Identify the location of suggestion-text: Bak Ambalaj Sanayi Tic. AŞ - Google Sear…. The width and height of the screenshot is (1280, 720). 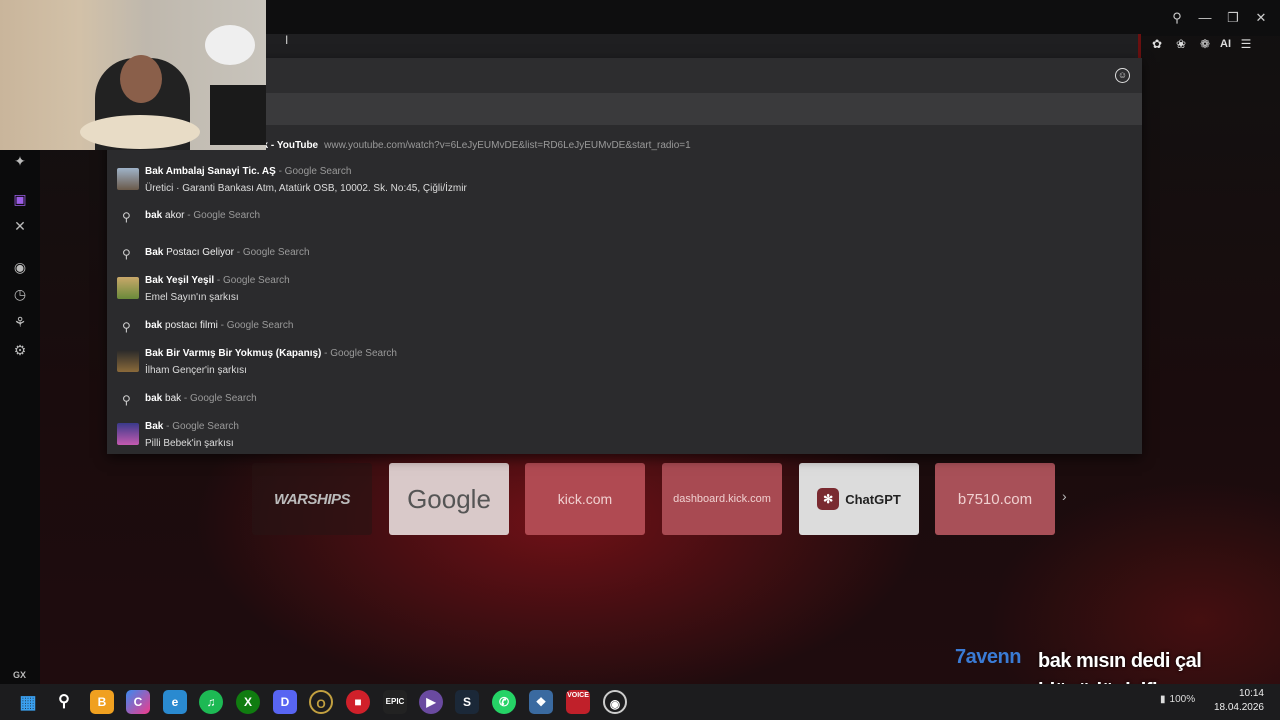
(248, 171).